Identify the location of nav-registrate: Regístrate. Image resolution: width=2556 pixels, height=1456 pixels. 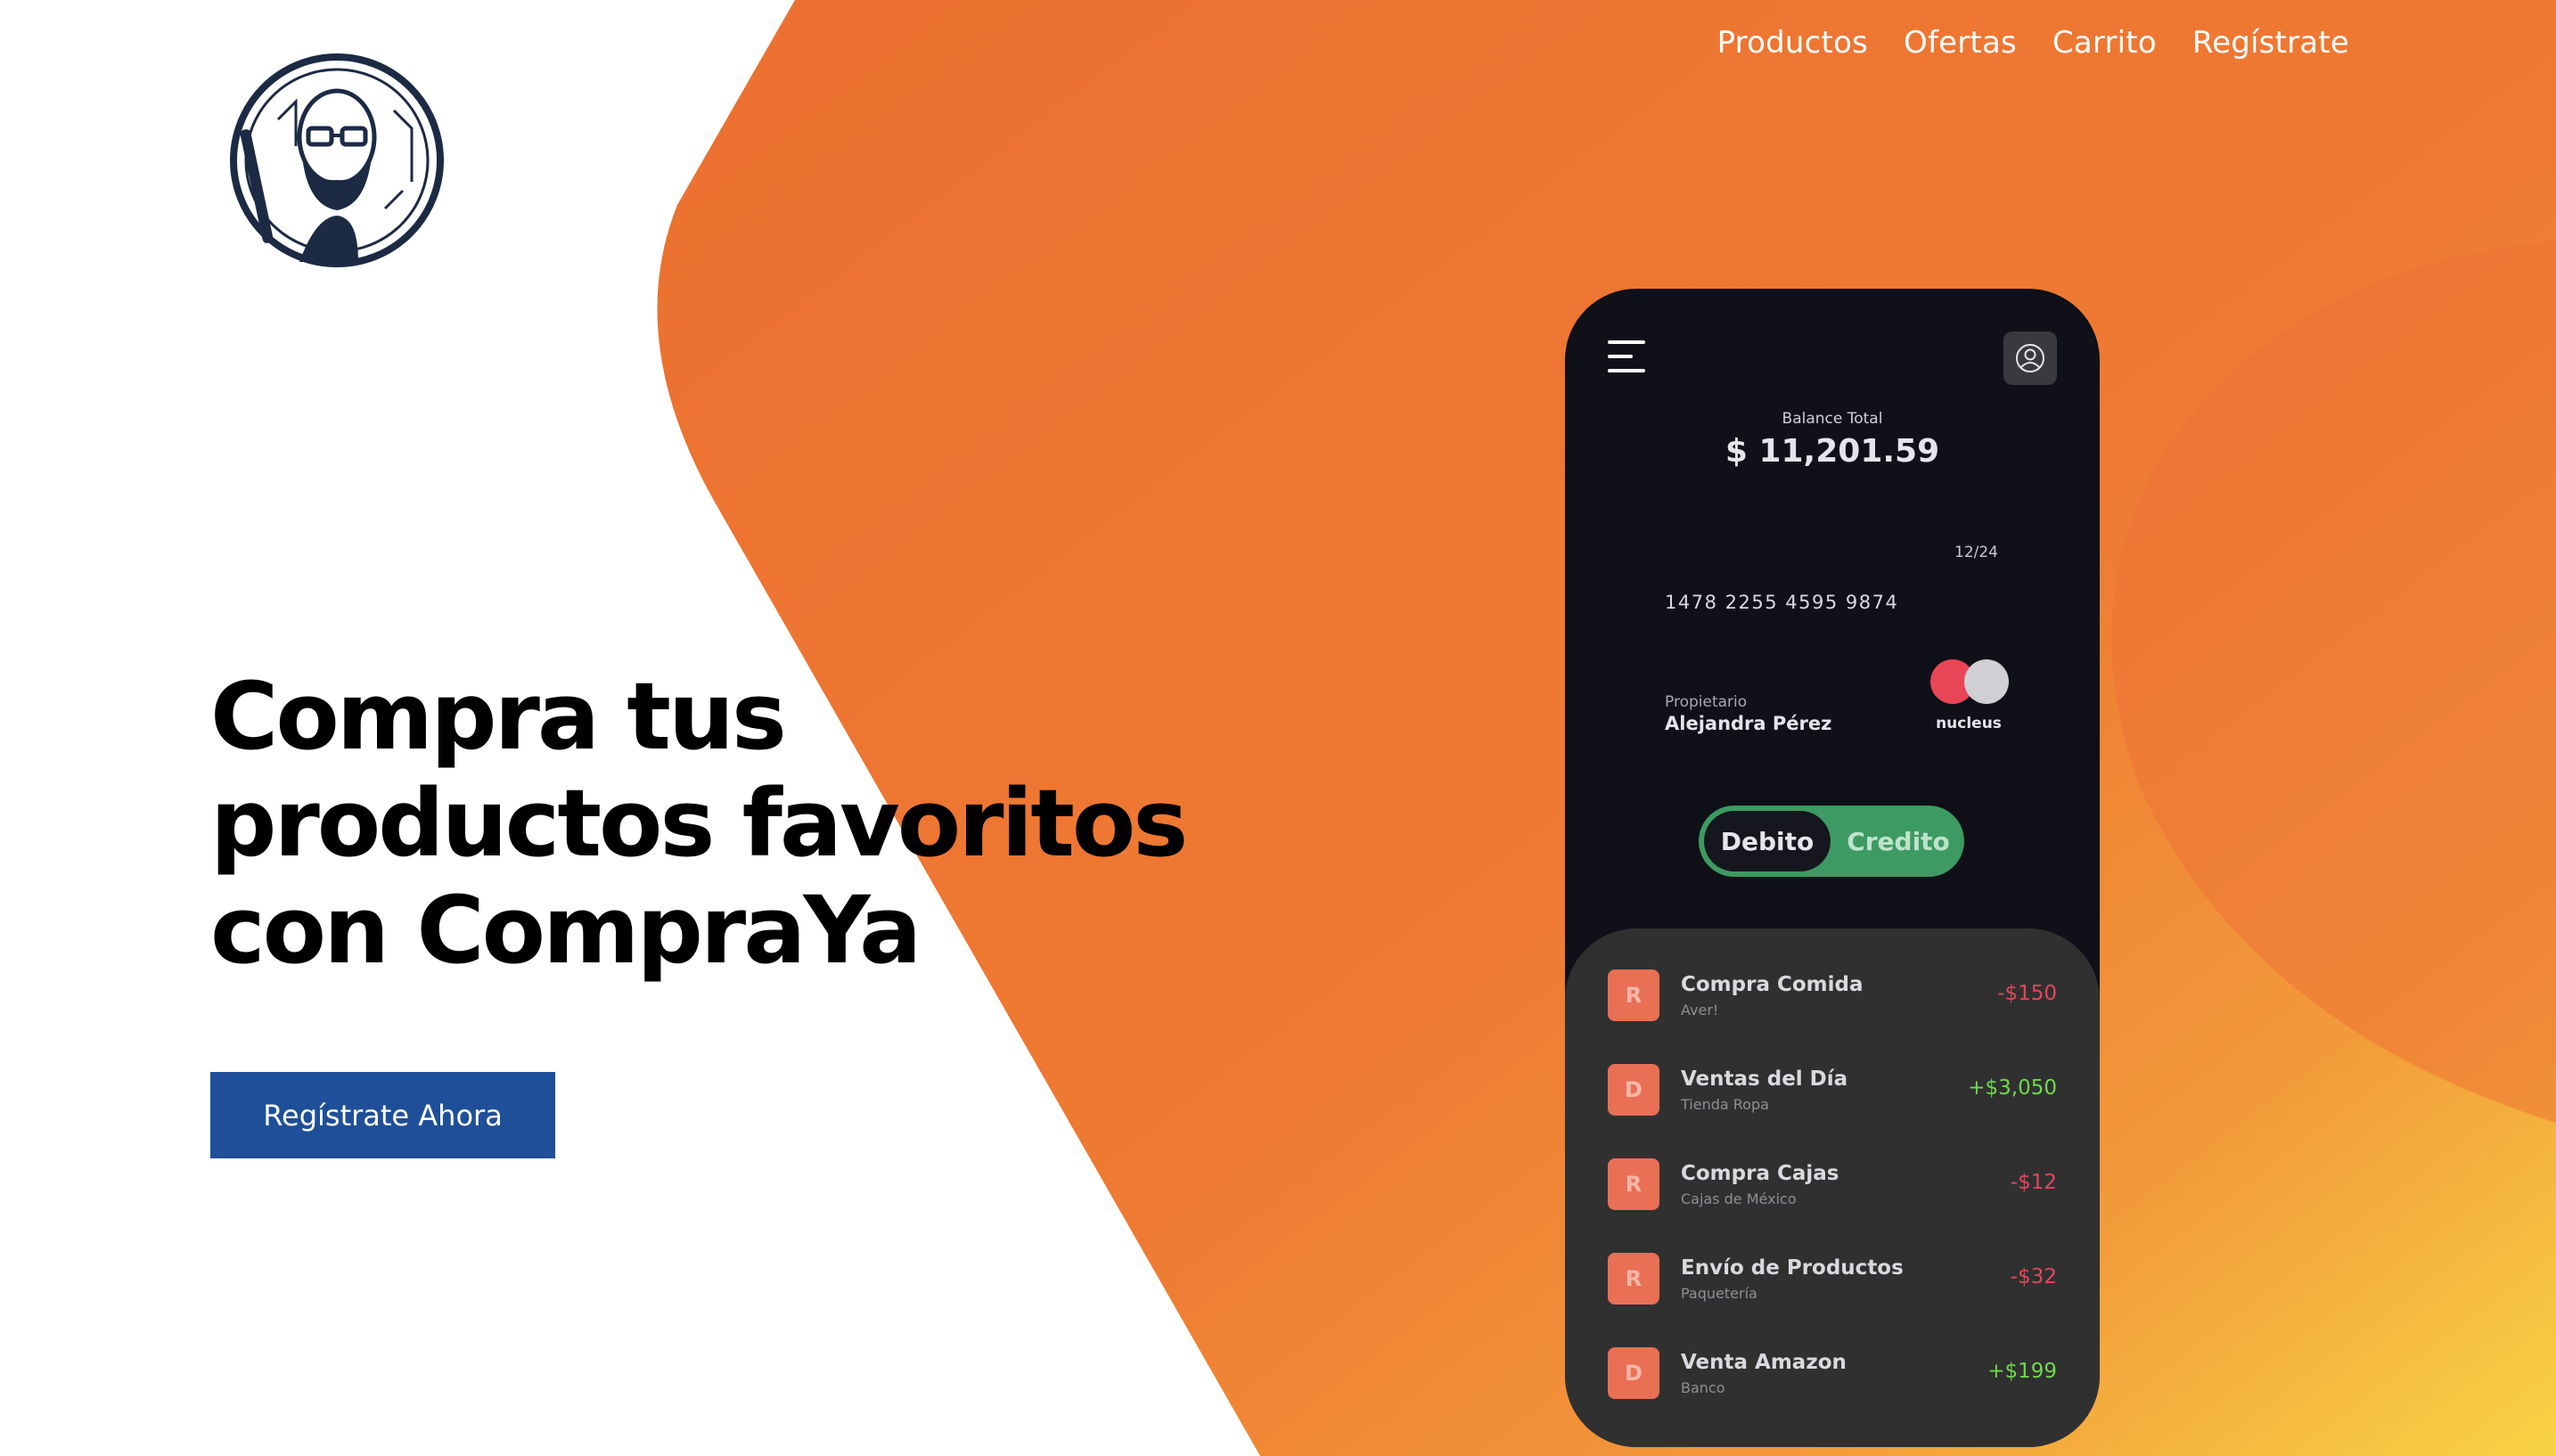
(2270, 43).